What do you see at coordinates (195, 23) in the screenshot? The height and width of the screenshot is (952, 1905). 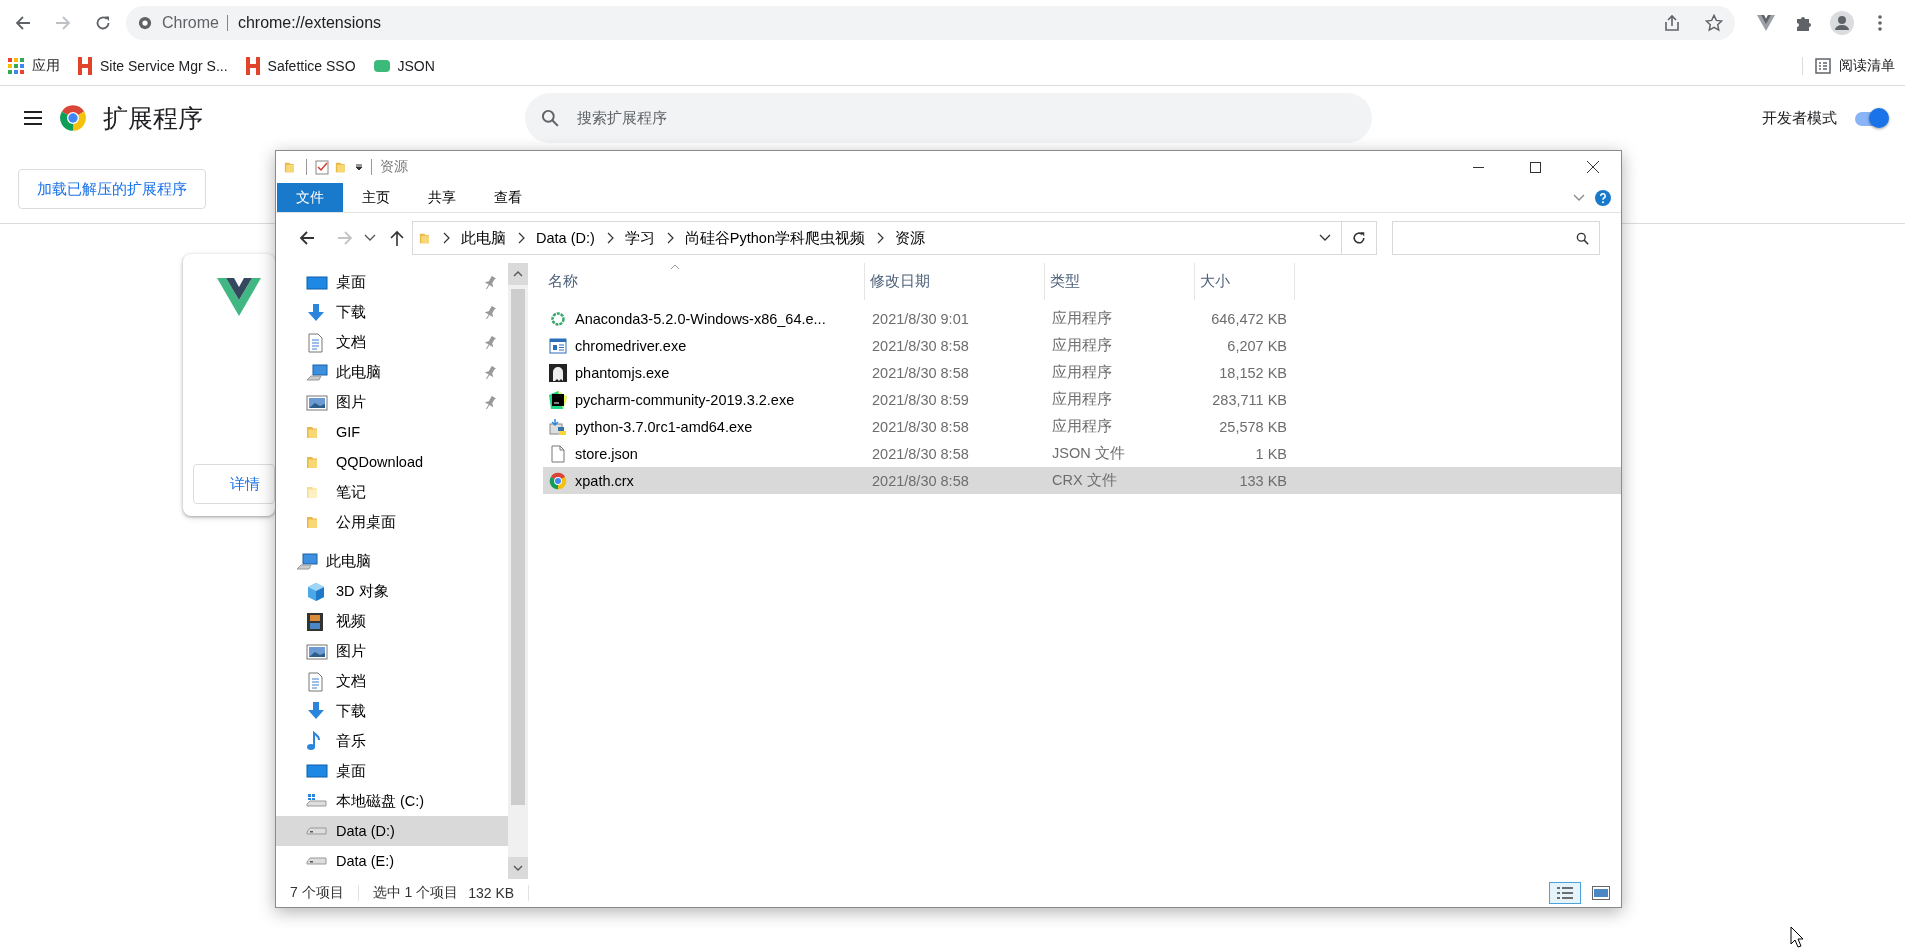 I see `site-label: Chrome` at bounding box center [195, 23].